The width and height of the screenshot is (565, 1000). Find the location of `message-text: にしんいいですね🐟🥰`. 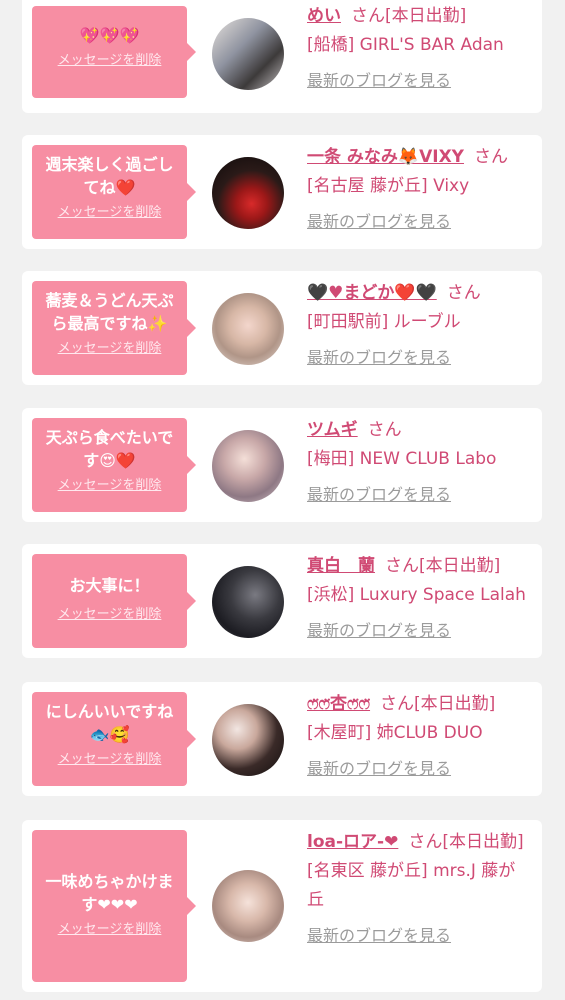

message-text: にしんいいですね🐟🥰 is located at coordinates (109, 723).